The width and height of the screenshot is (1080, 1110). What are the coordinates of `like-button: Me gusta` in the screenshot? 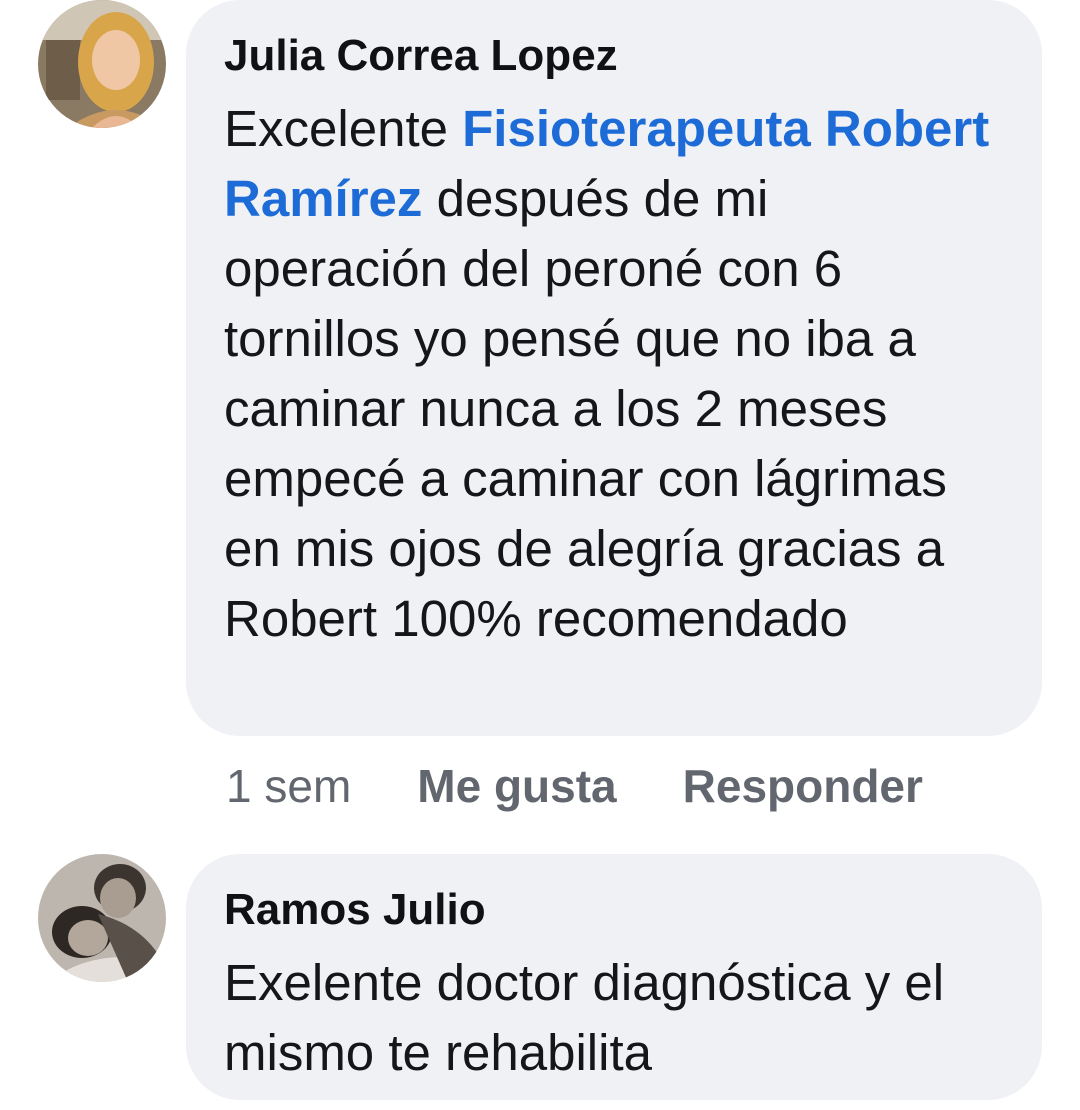 It's located at (516, 786).